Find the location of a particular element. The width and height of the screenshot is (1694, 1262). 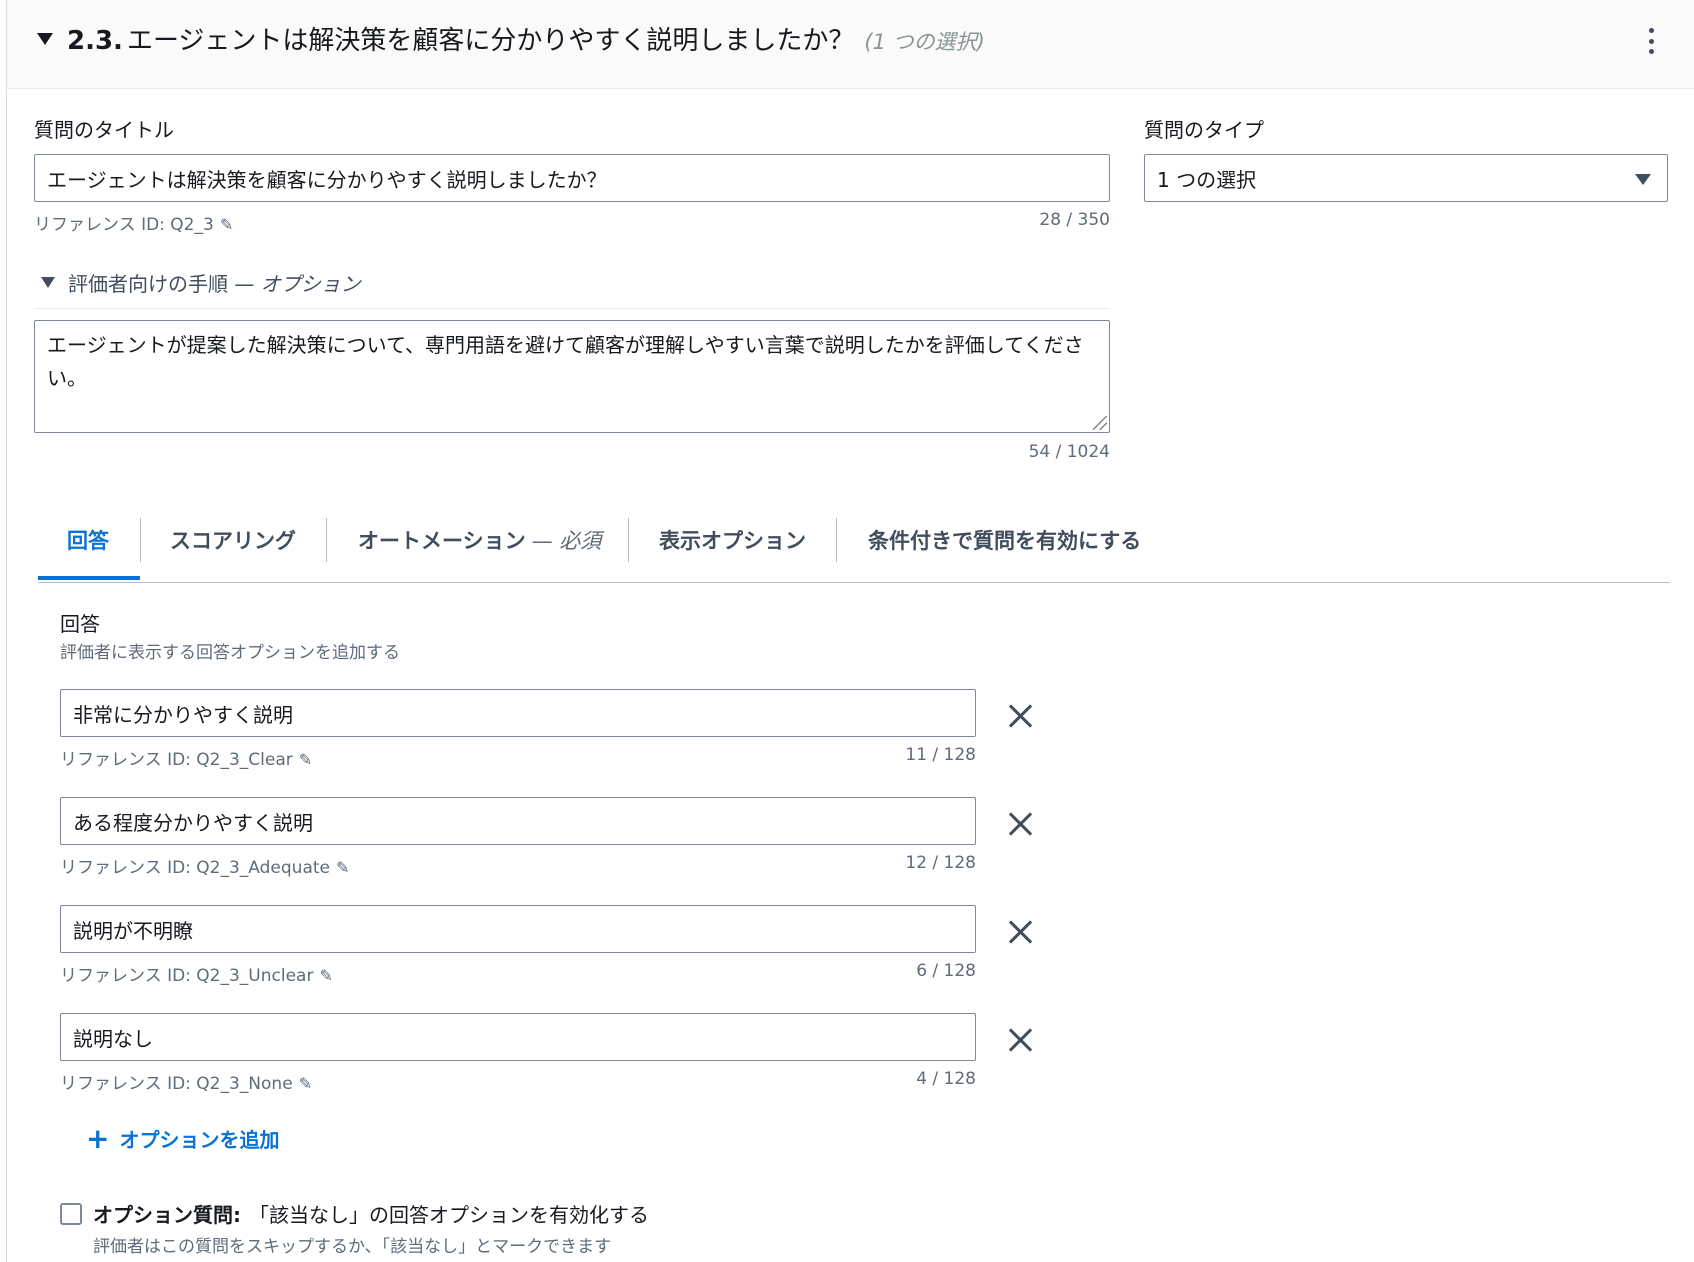

answer-option-char-count: 12 / 128 is located at coordinates (940, 863).